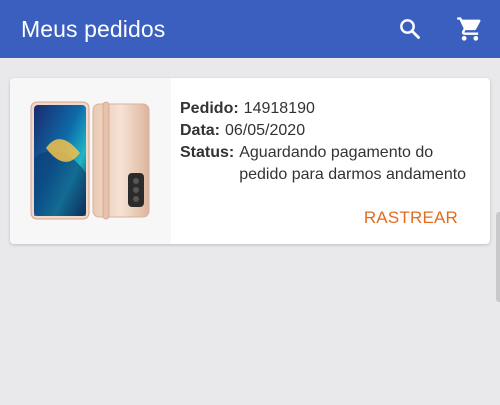  I want to click on edge-panel-handle, so click(498, 257).